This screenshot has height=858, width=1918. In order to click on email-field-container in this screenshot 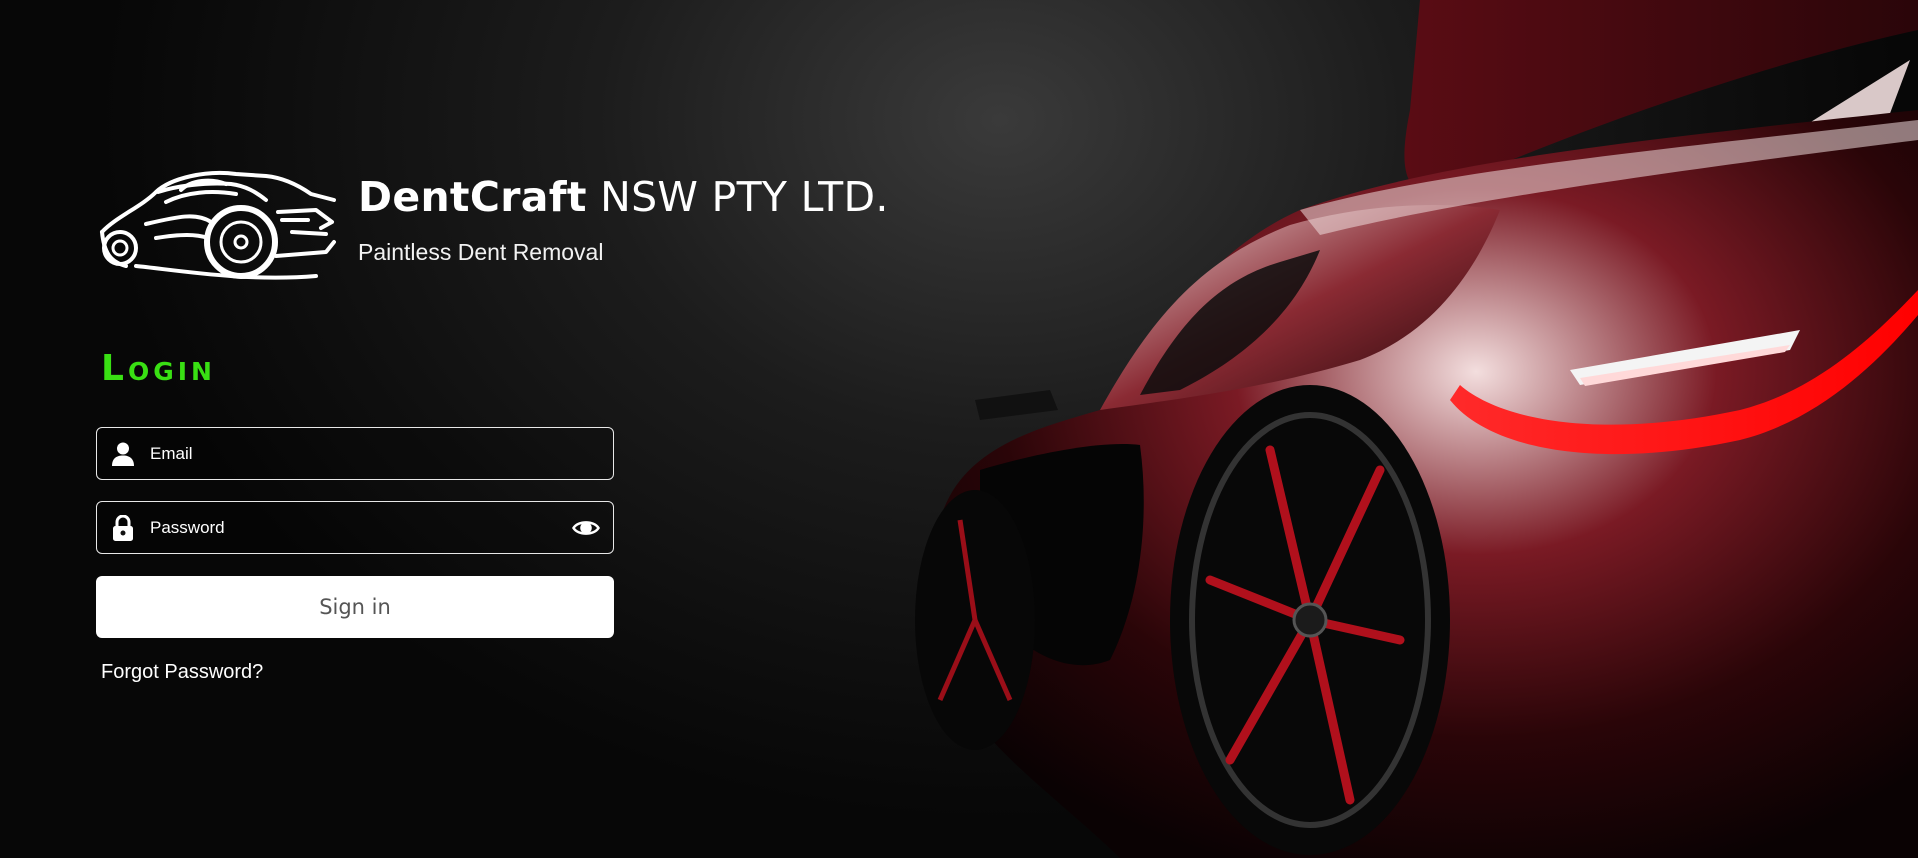, I will do `click(355, 453)`.